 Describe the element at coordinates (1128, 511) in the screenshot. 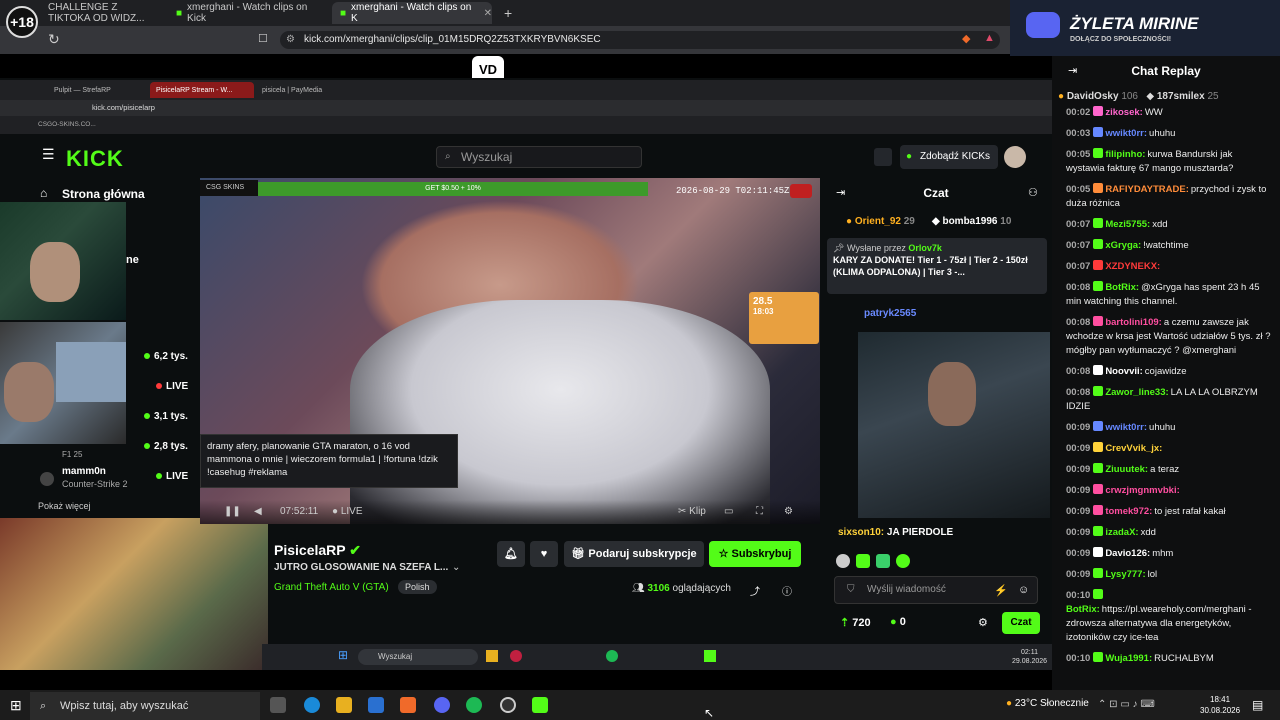

I see `message-user: tomek972:` at that location.